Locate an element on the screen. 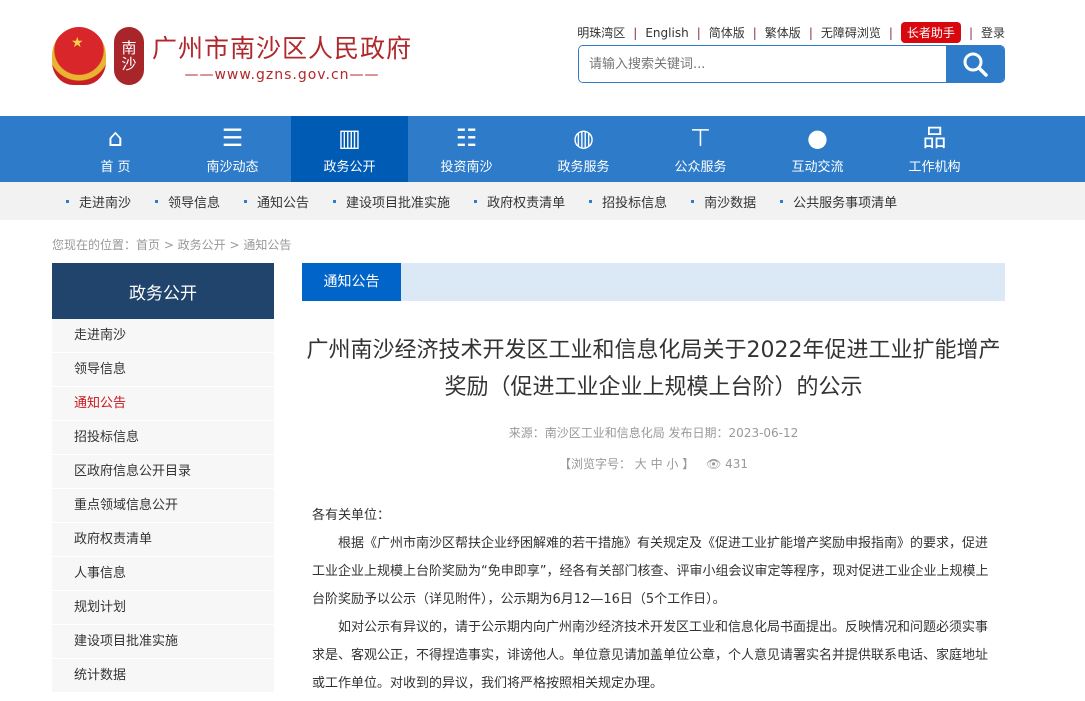 Image resolution: width=1085 pixels, height=701 pixels. subnav-item: 建设项目批准实施 is located at coordinates (391, 201).